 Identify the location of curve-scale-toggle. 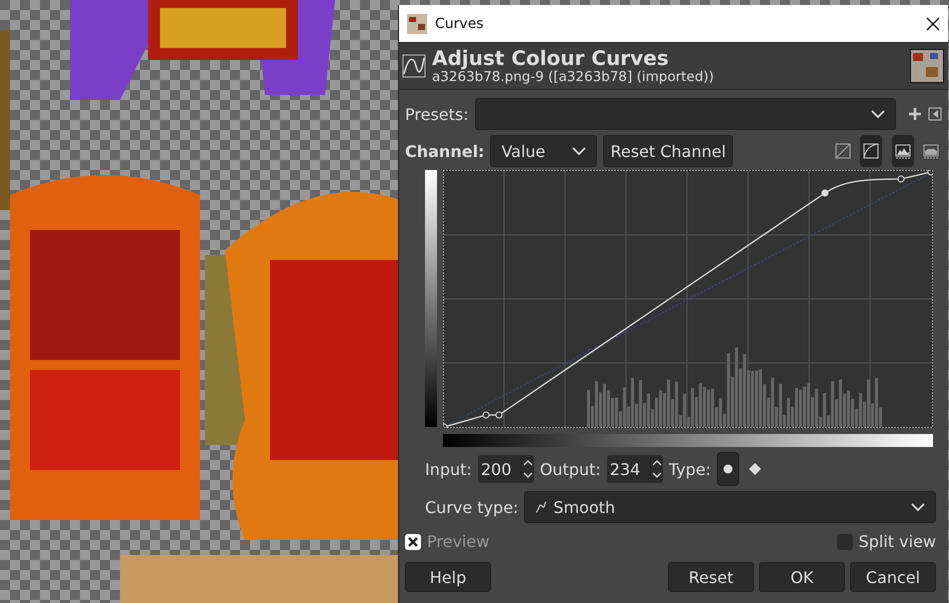
(871, 151).